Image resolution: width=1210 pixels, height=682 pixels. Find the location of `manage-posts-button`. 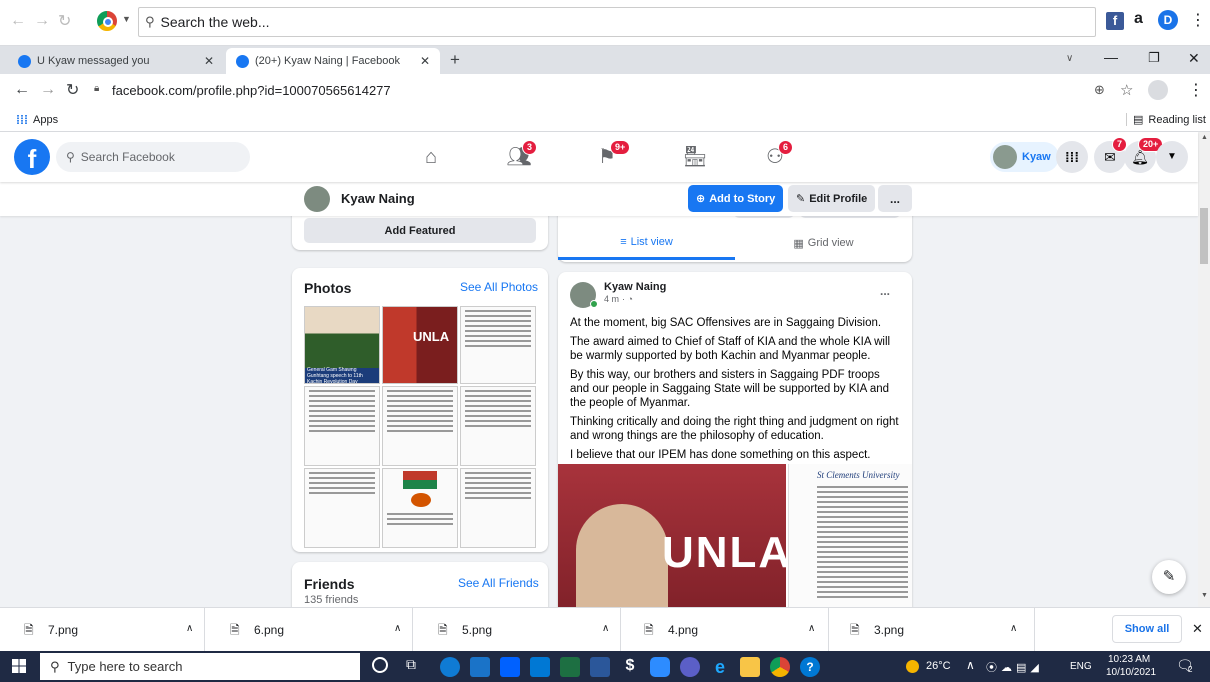

manage-posts-button is located at coordinates (850, 217).